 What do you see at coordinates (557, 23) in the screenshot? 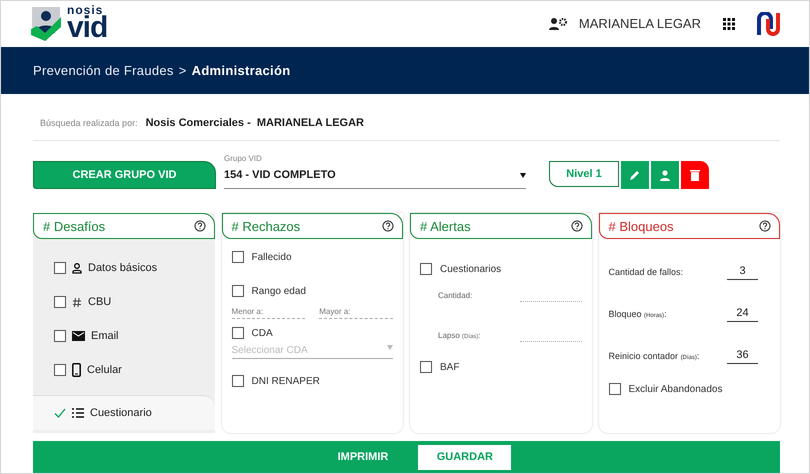
I see `user-settings-icon` at bounding box center [557, 23].